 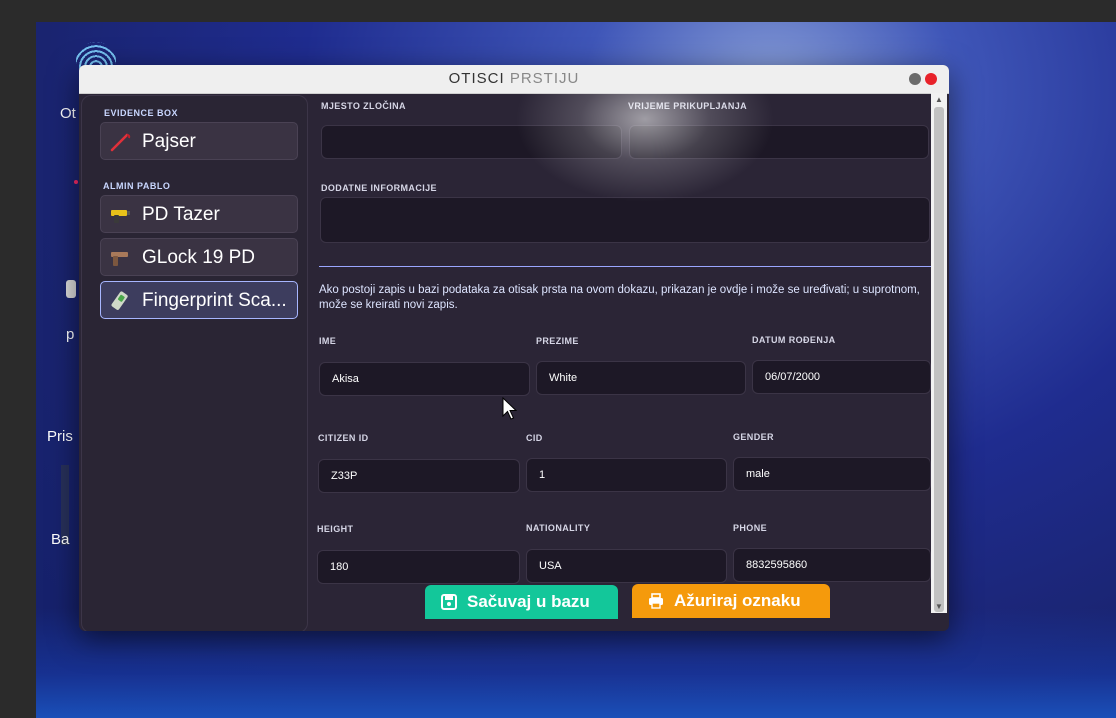 I want to click on update-tag-button: Ažuriraj oznaku, so click(x=731, y=601).